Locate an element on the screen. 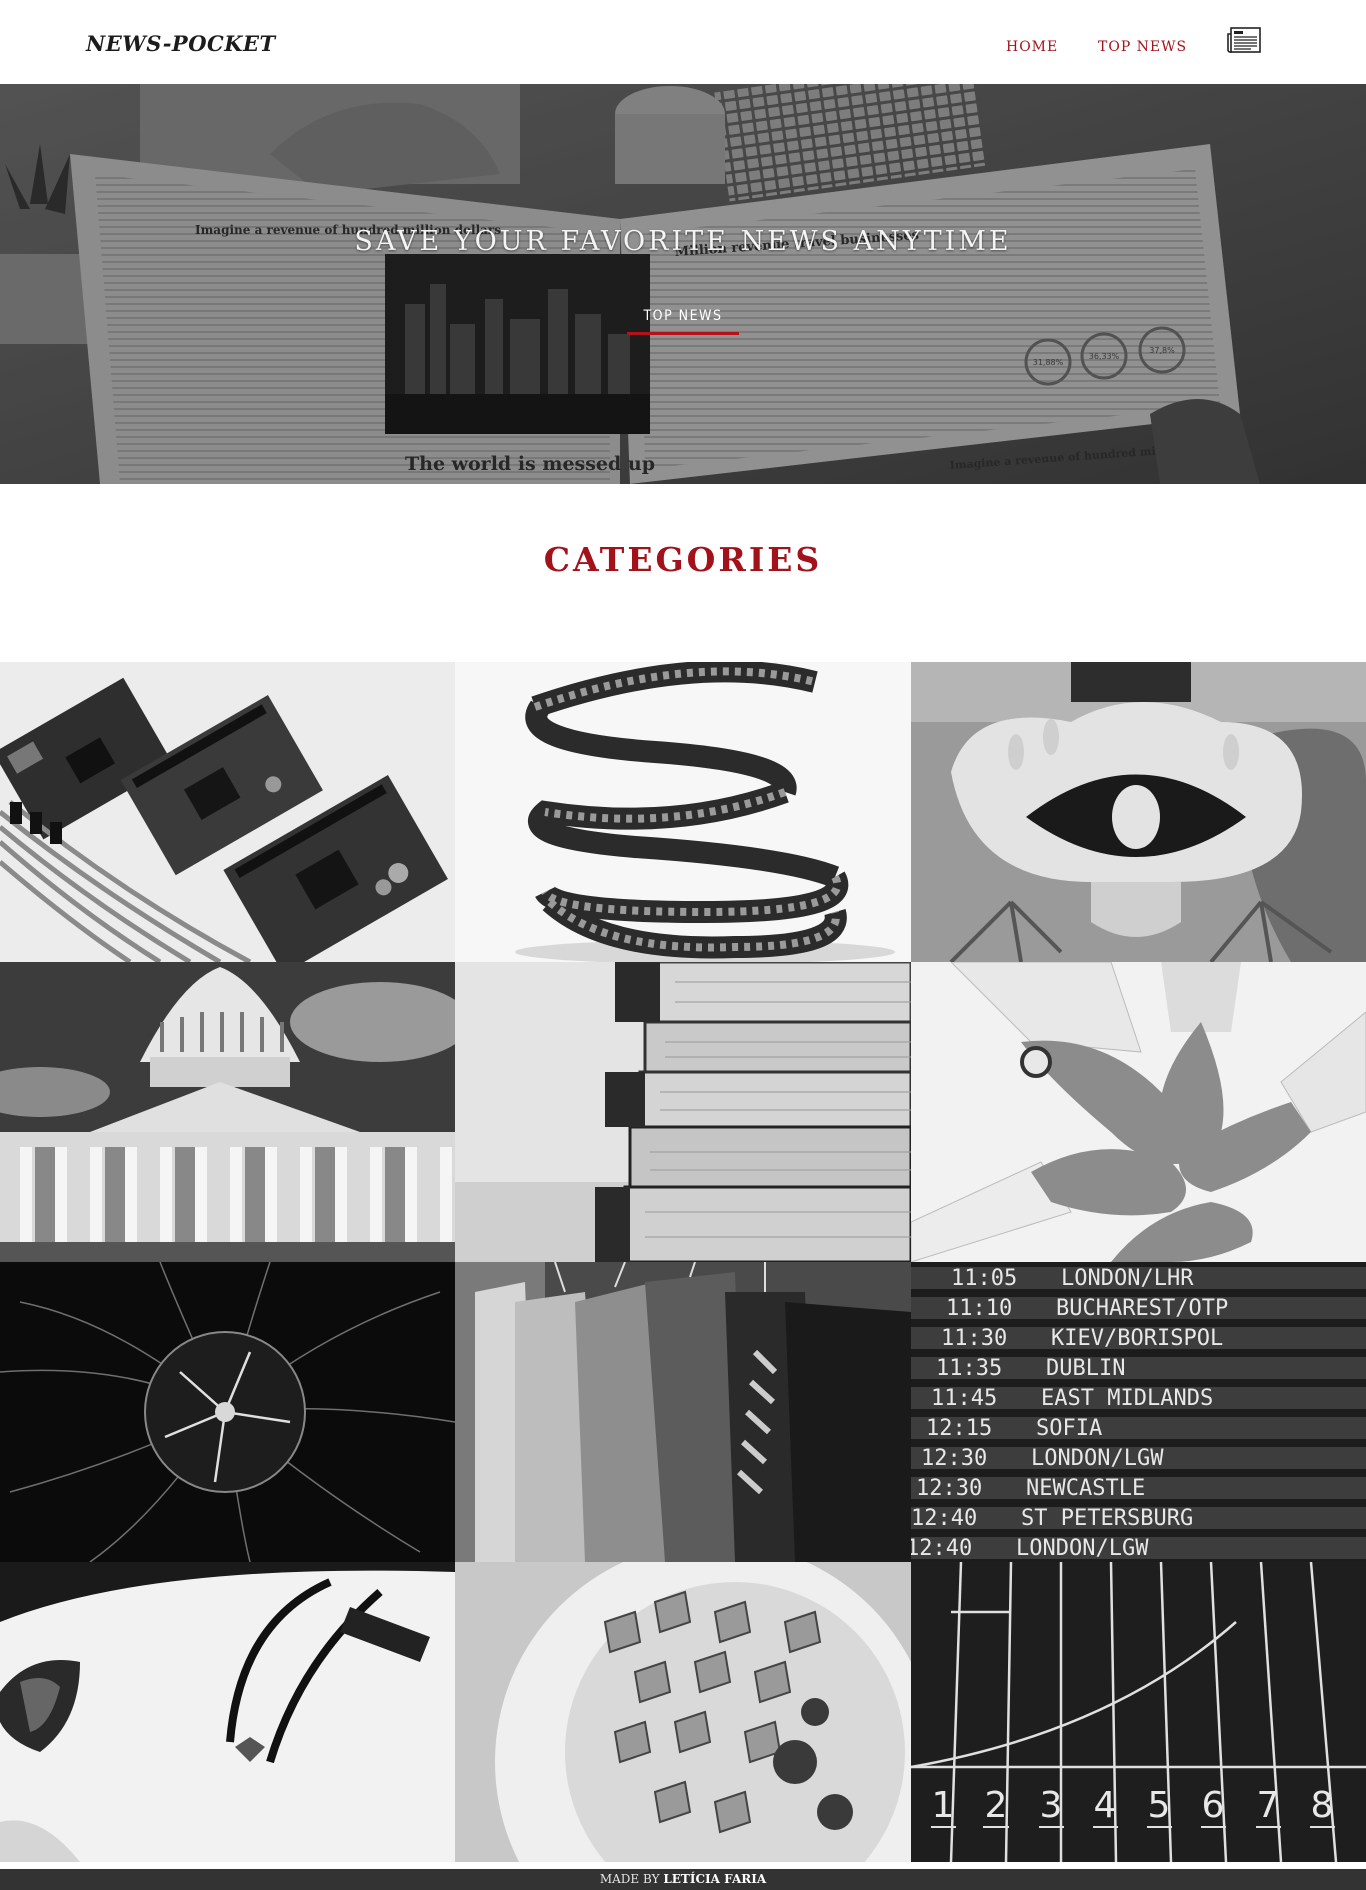 This screenshot has height=1890, width=1366. hero-title: SAVE YOUR FAVORITE NEWS ANYTIME is located at coordinates (683, 241).